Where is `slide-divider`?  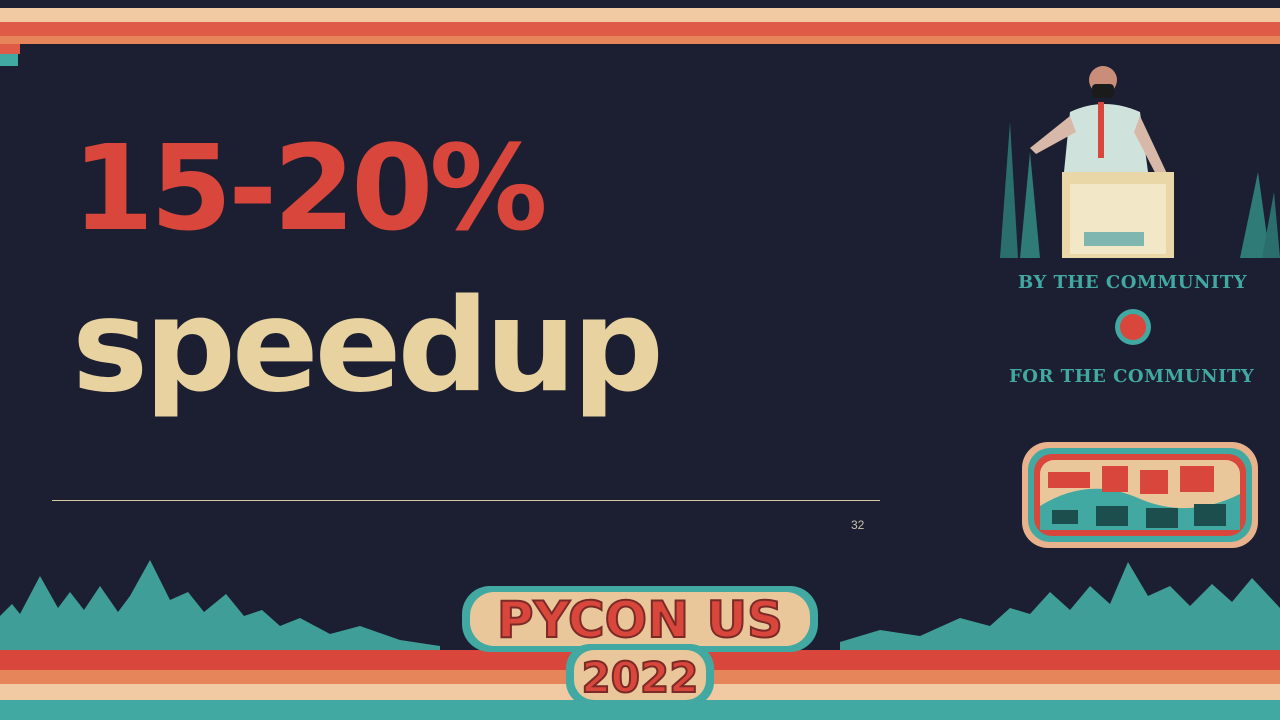
slide-divider is located at coordinates (466, 500).